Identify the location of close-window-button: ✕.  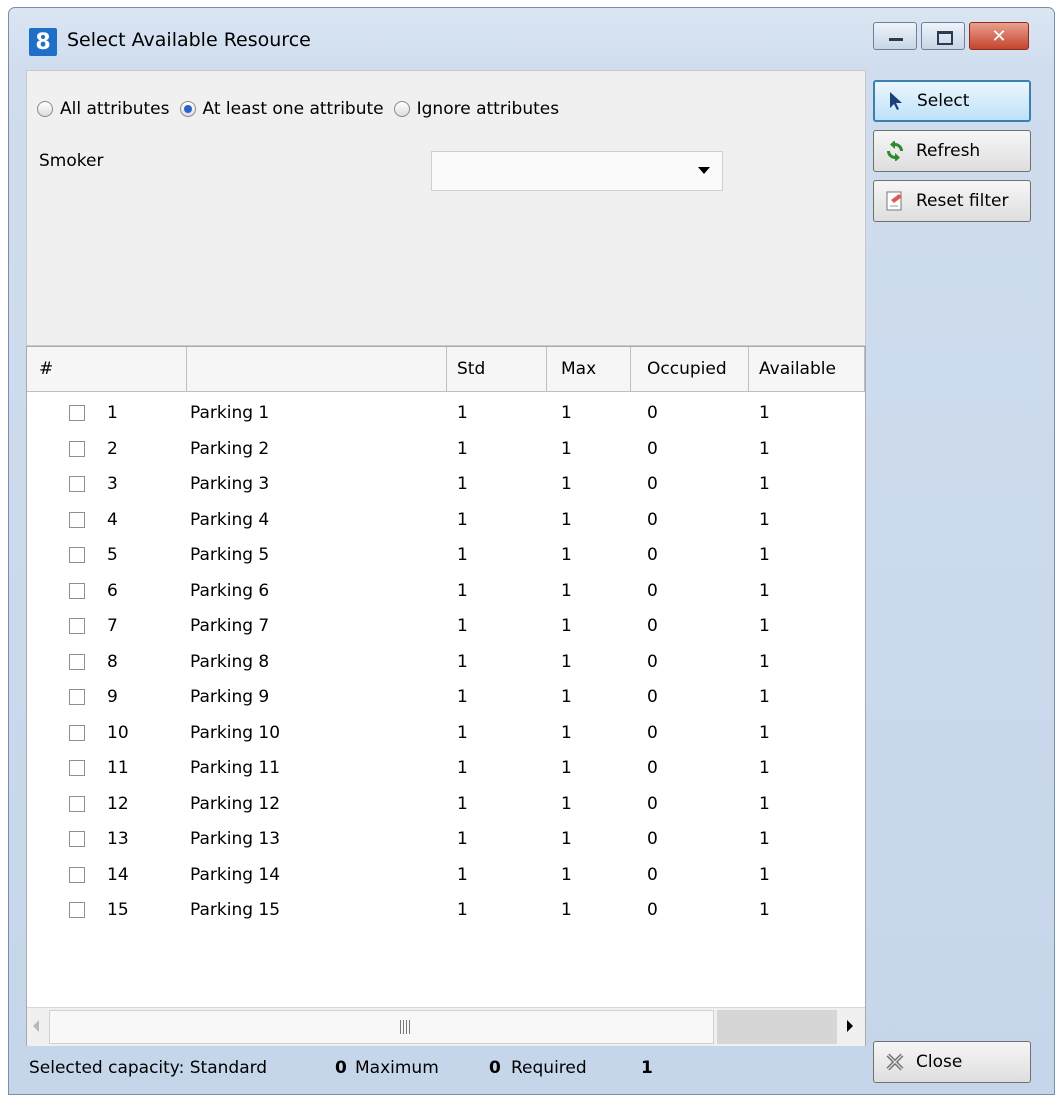
(999, 36).